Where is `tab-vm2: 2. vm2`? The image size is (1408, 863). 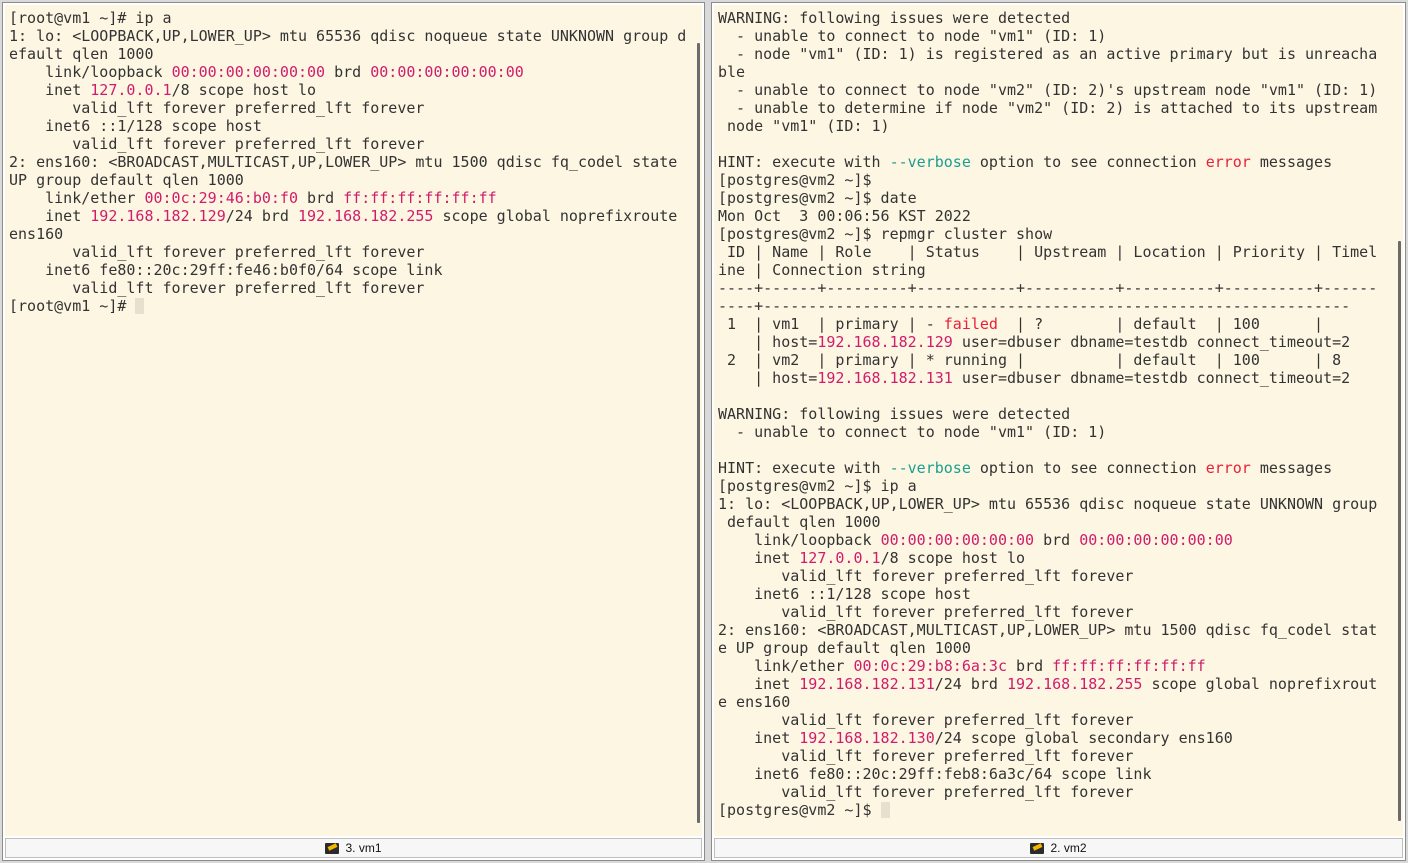 tab-vm2: 2. vm2 is located at coordinates (1058, 848).